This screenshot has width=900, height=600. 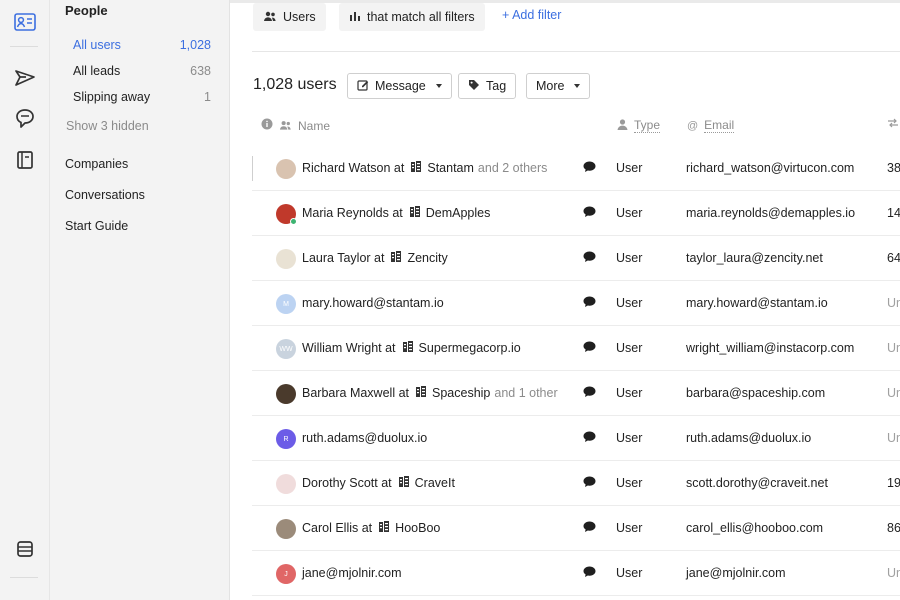 I want to click on header-type: Type, so click(x=639, y=125).